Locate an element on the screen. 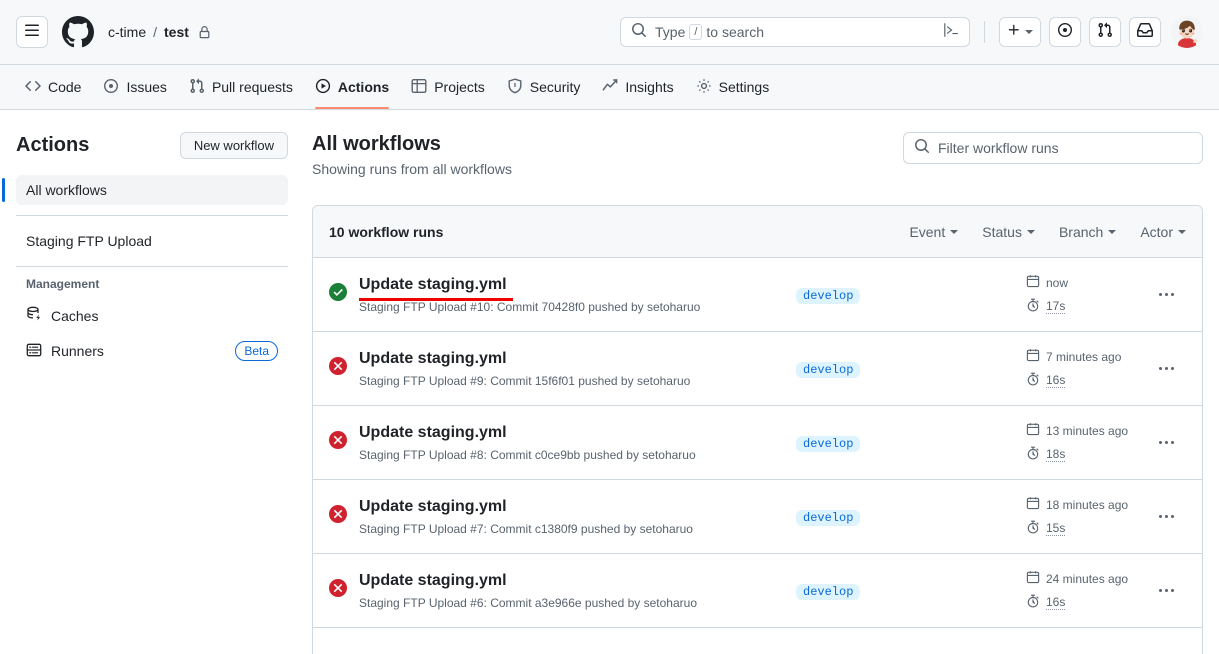  sidebar-item-label: All workflows is located at coordinates (66, 190).